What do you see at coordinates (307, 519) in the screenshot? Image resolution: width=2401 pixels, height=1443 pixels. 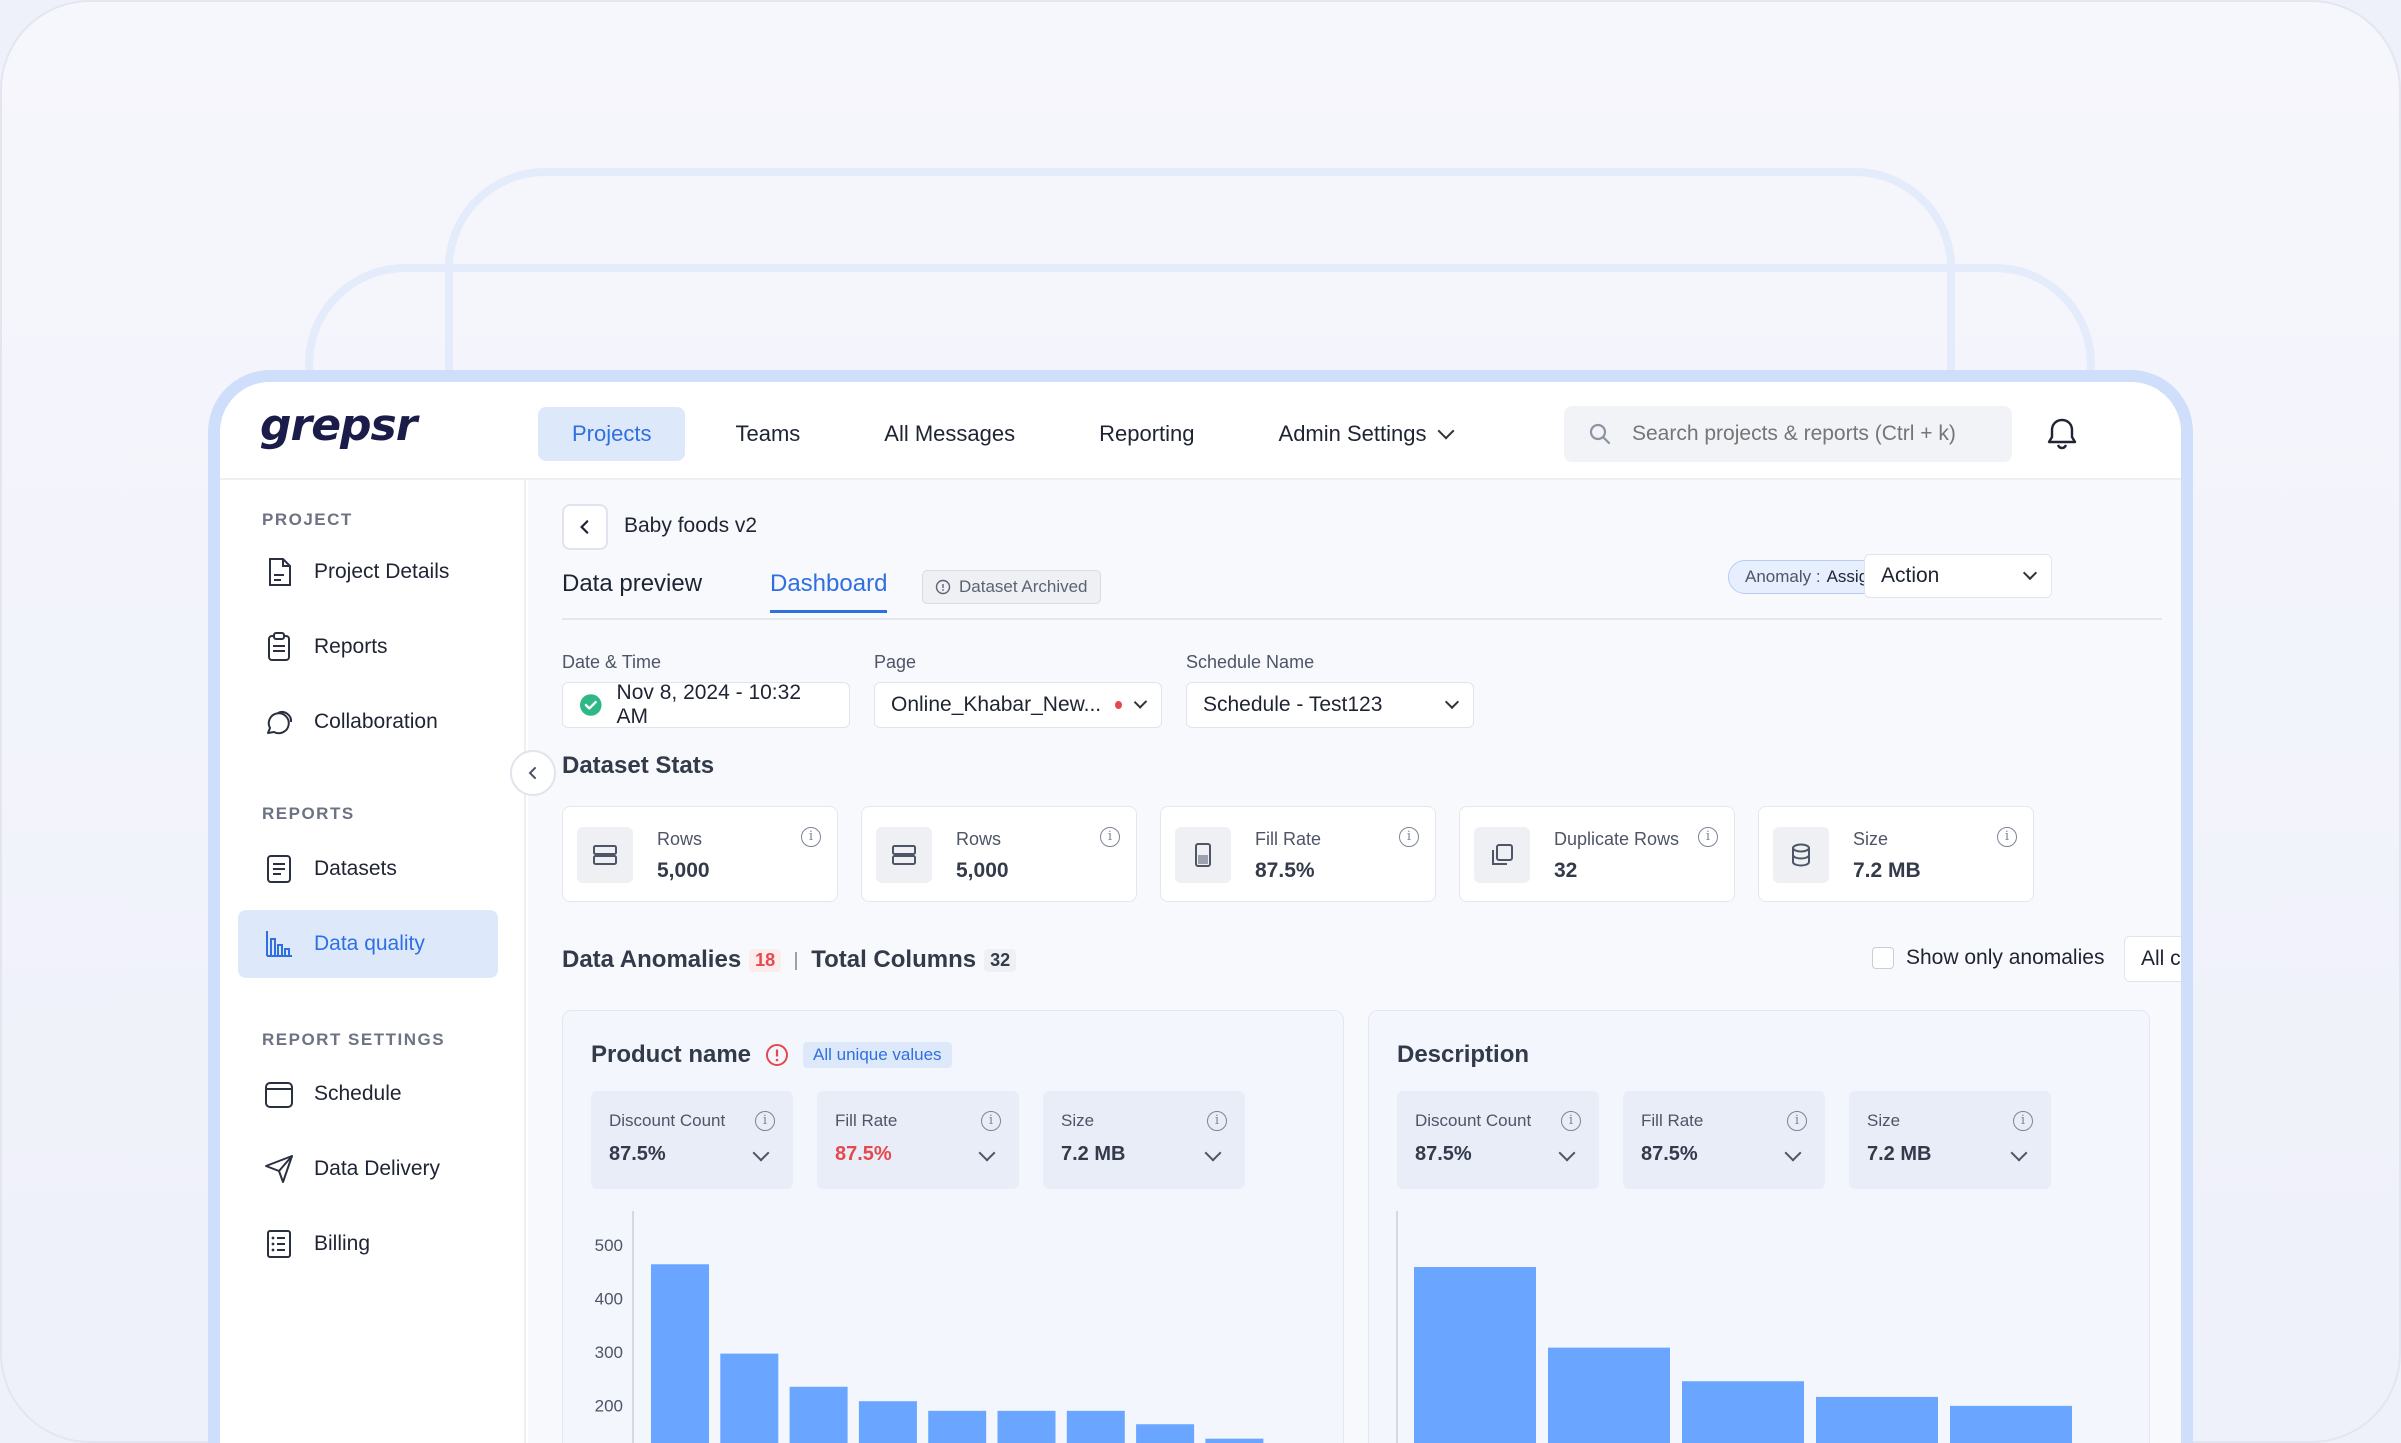 I see `sidebar-section-title: PROJECT` at bounding box center [307, 519].